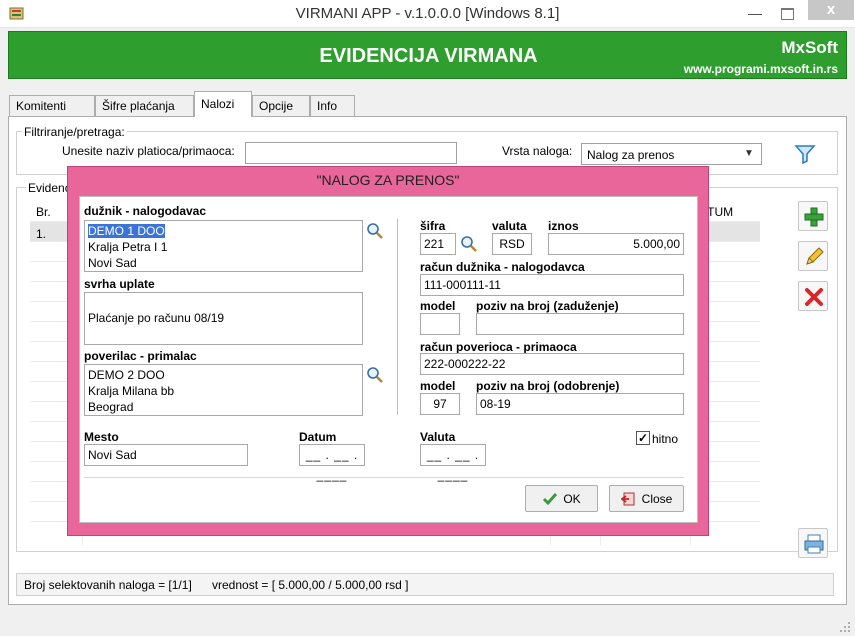 This screenshot has width=855, height=636. I want to click on evidence-legend: Evidenc, so click(49, 188).